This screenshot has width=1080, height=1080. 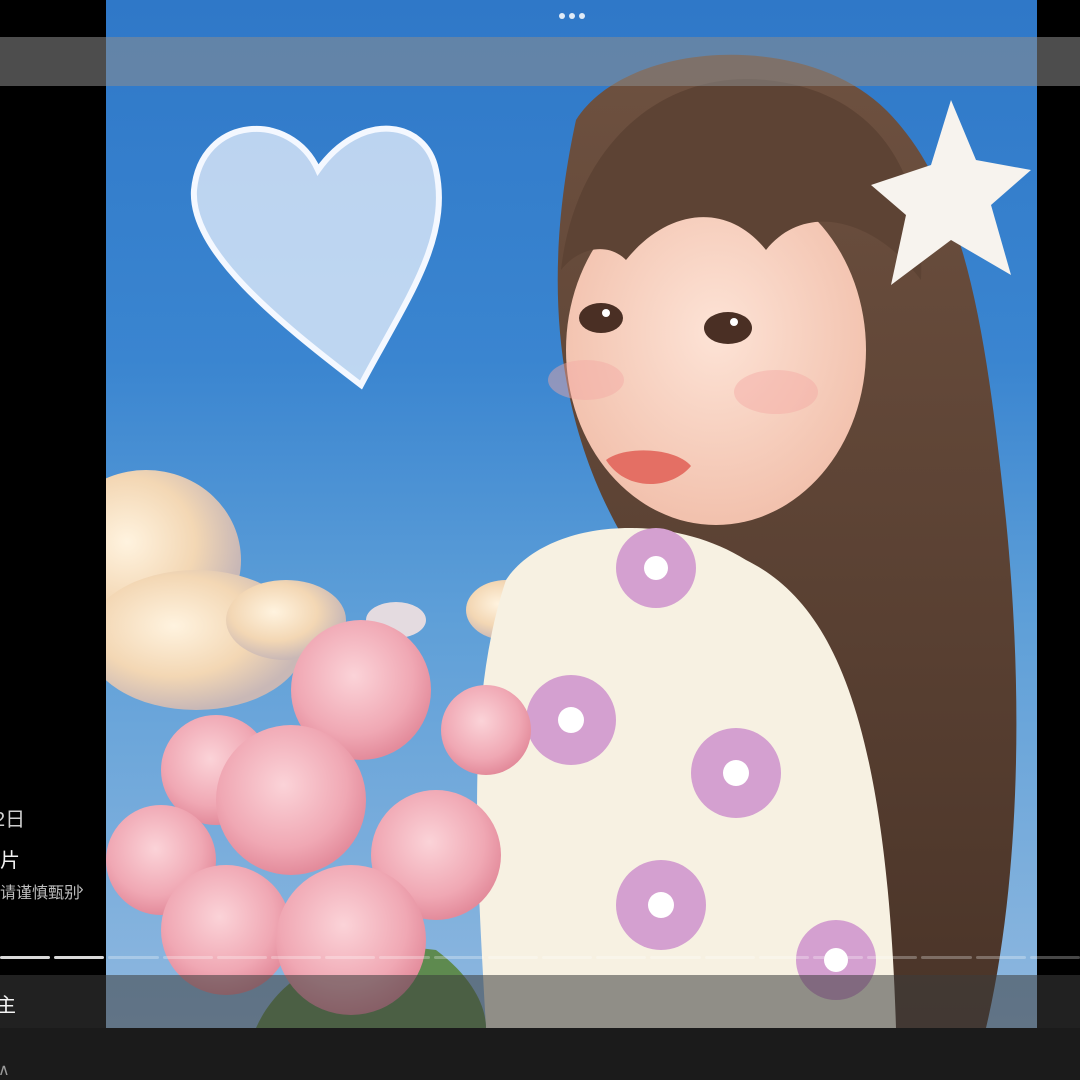 I want to click on post-type-label: 片, so click(x=10, y=861).